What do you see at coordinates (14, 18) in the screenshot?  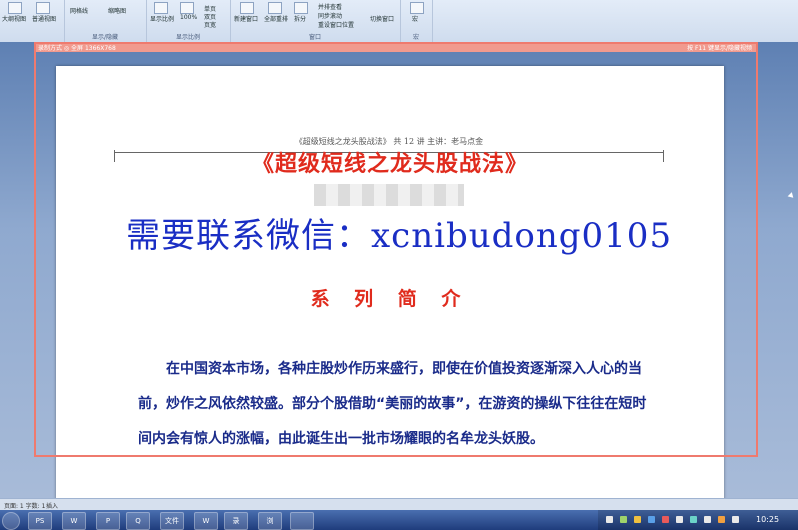 I see `outline-view-button: 大纲视图` at bounding box center [14, 18].